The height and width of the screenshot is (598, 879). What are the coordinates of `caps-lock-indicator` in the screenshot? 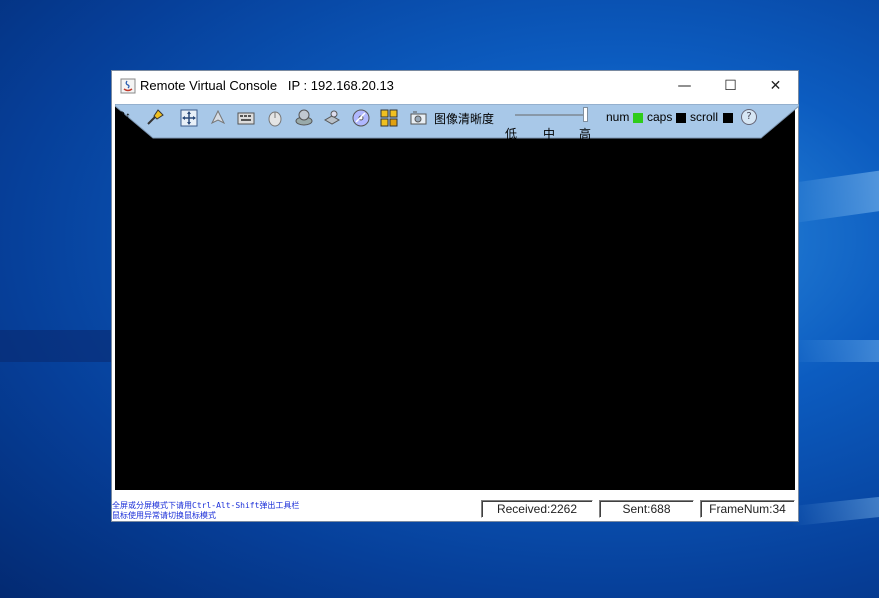 It's located at (681, 118).